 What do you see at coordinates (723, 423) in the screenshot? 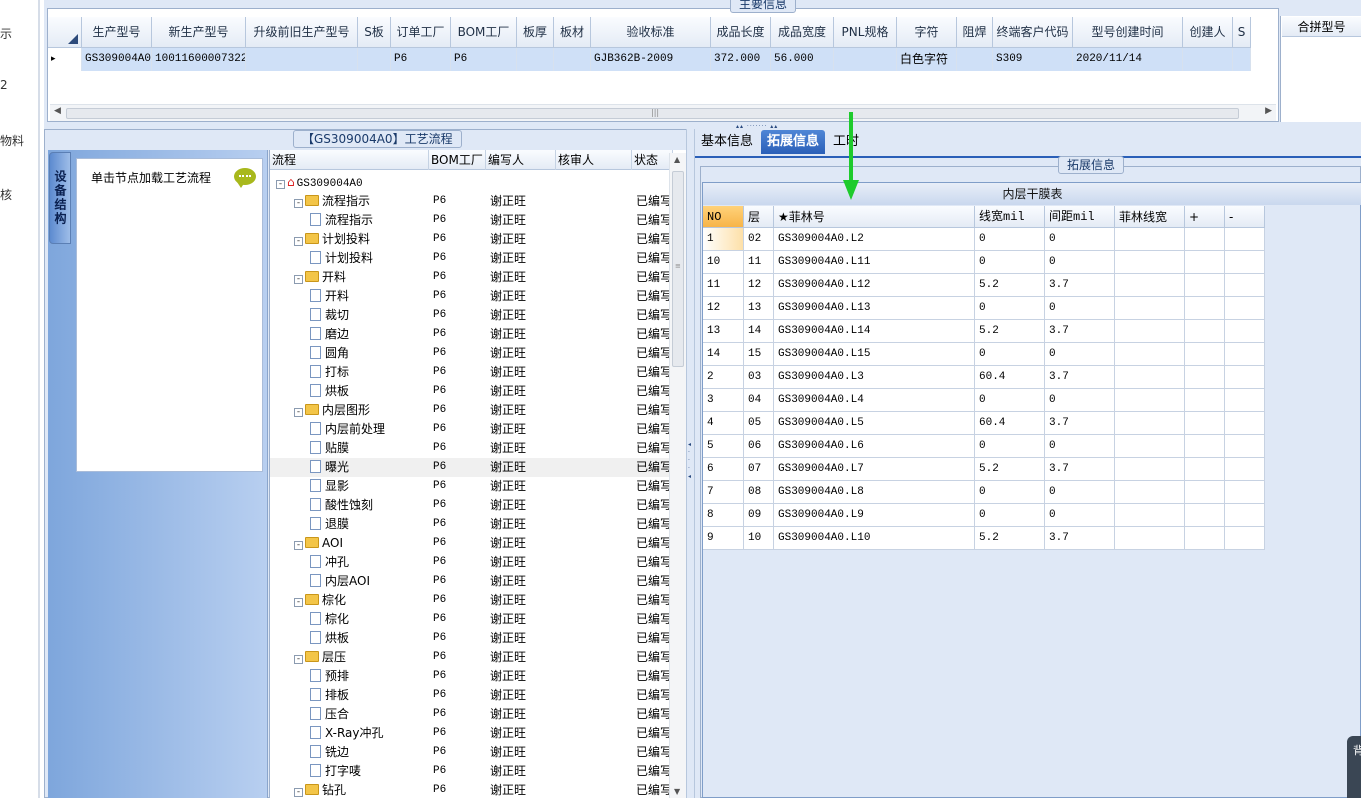
I see `film-cell: 4` at bounding box center [723, 423].